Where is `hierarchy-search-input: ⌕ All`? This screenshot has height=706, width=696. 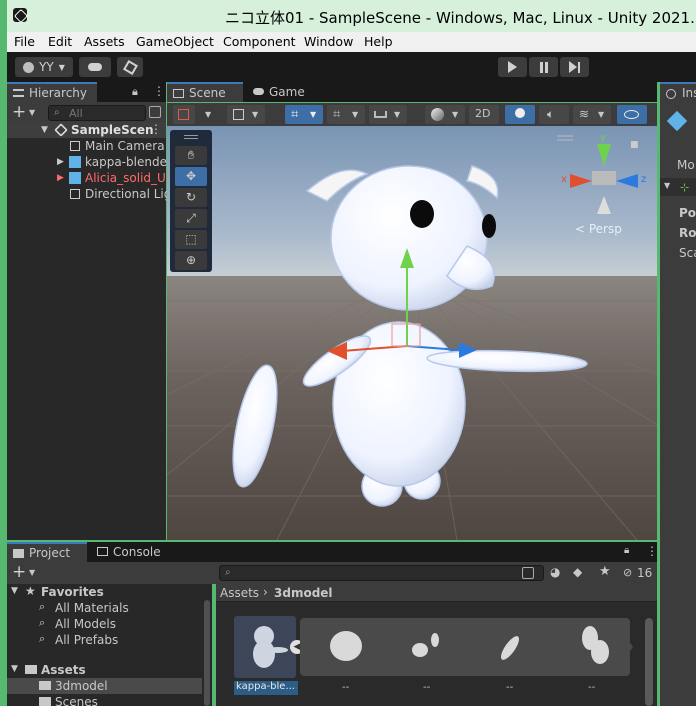 hierarchy-search-input: ⌕ All is located at coordinates (97, 113).